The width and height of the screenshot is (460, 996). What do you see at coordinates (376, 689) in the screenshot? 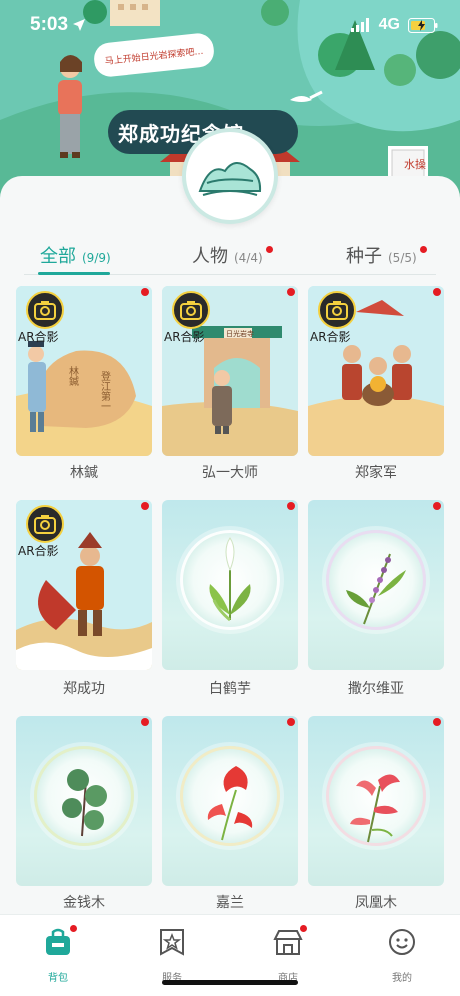
I see `card-name: 撒尔维亚` at bounding box center [376, 689].